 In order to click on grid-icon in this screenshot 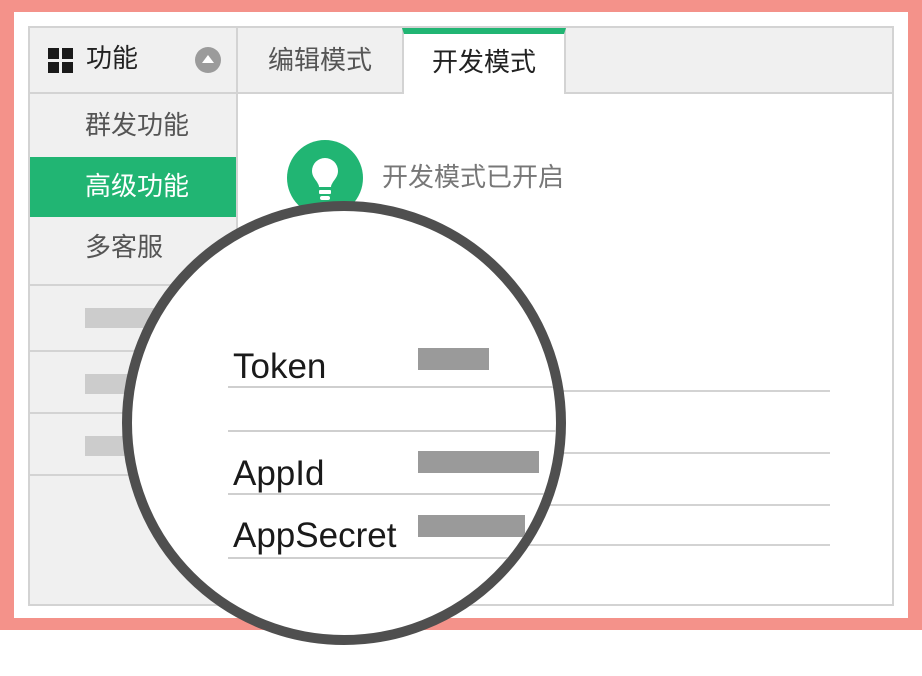, I will do `click(61, 61)`.